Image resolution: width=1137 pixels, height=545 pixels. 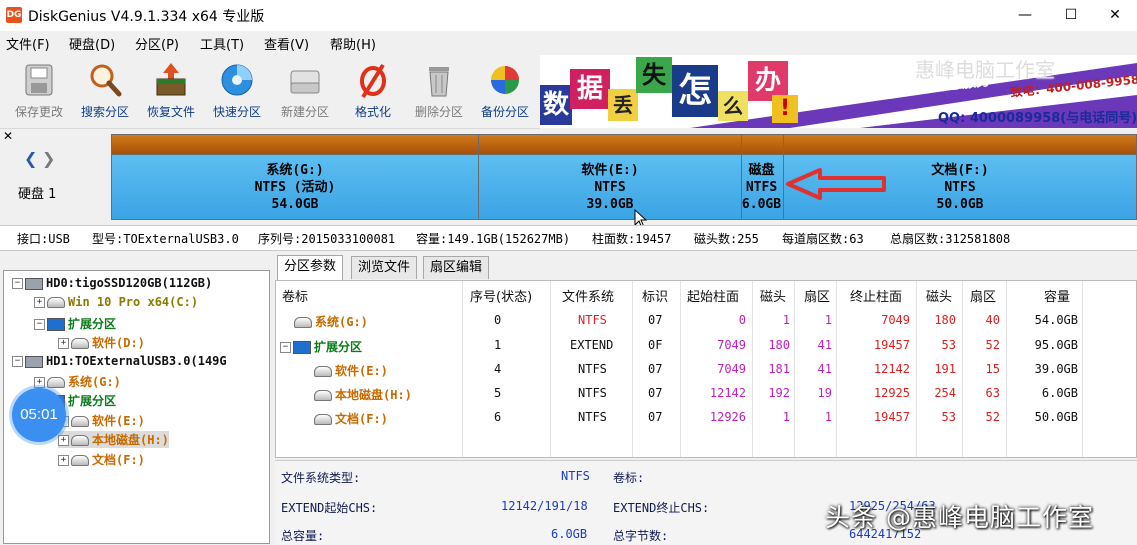 What do you see at coordinates (30, 158) in the screenshot?
I see `prev-disk-icon: ❮` at bounding box center [30, 158].